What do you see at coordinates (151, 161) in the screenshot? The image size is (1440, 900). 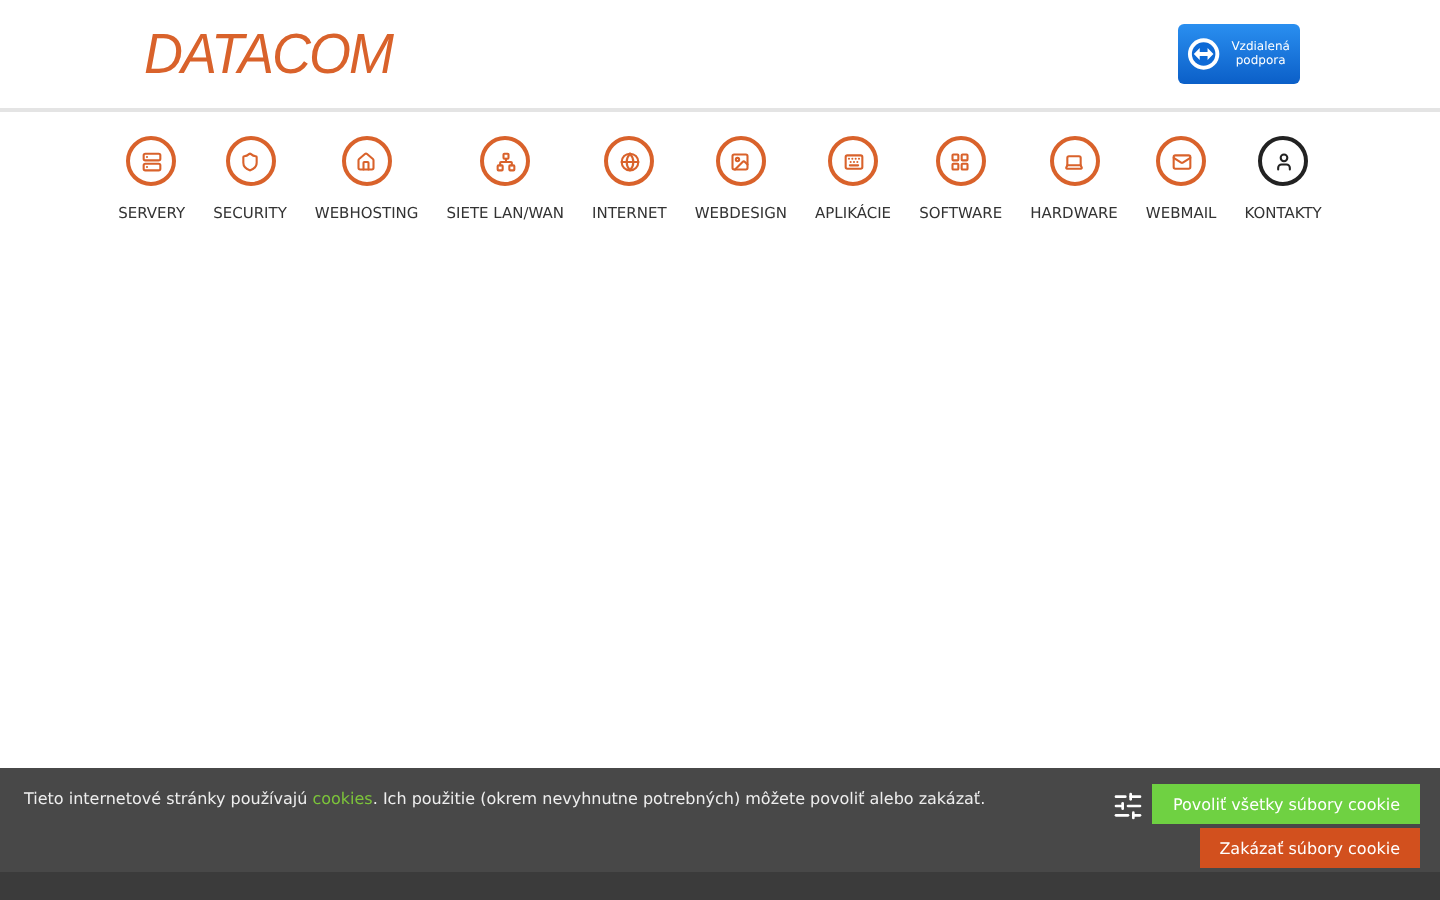 I see `server-icon` at bounding box center [151, 161].